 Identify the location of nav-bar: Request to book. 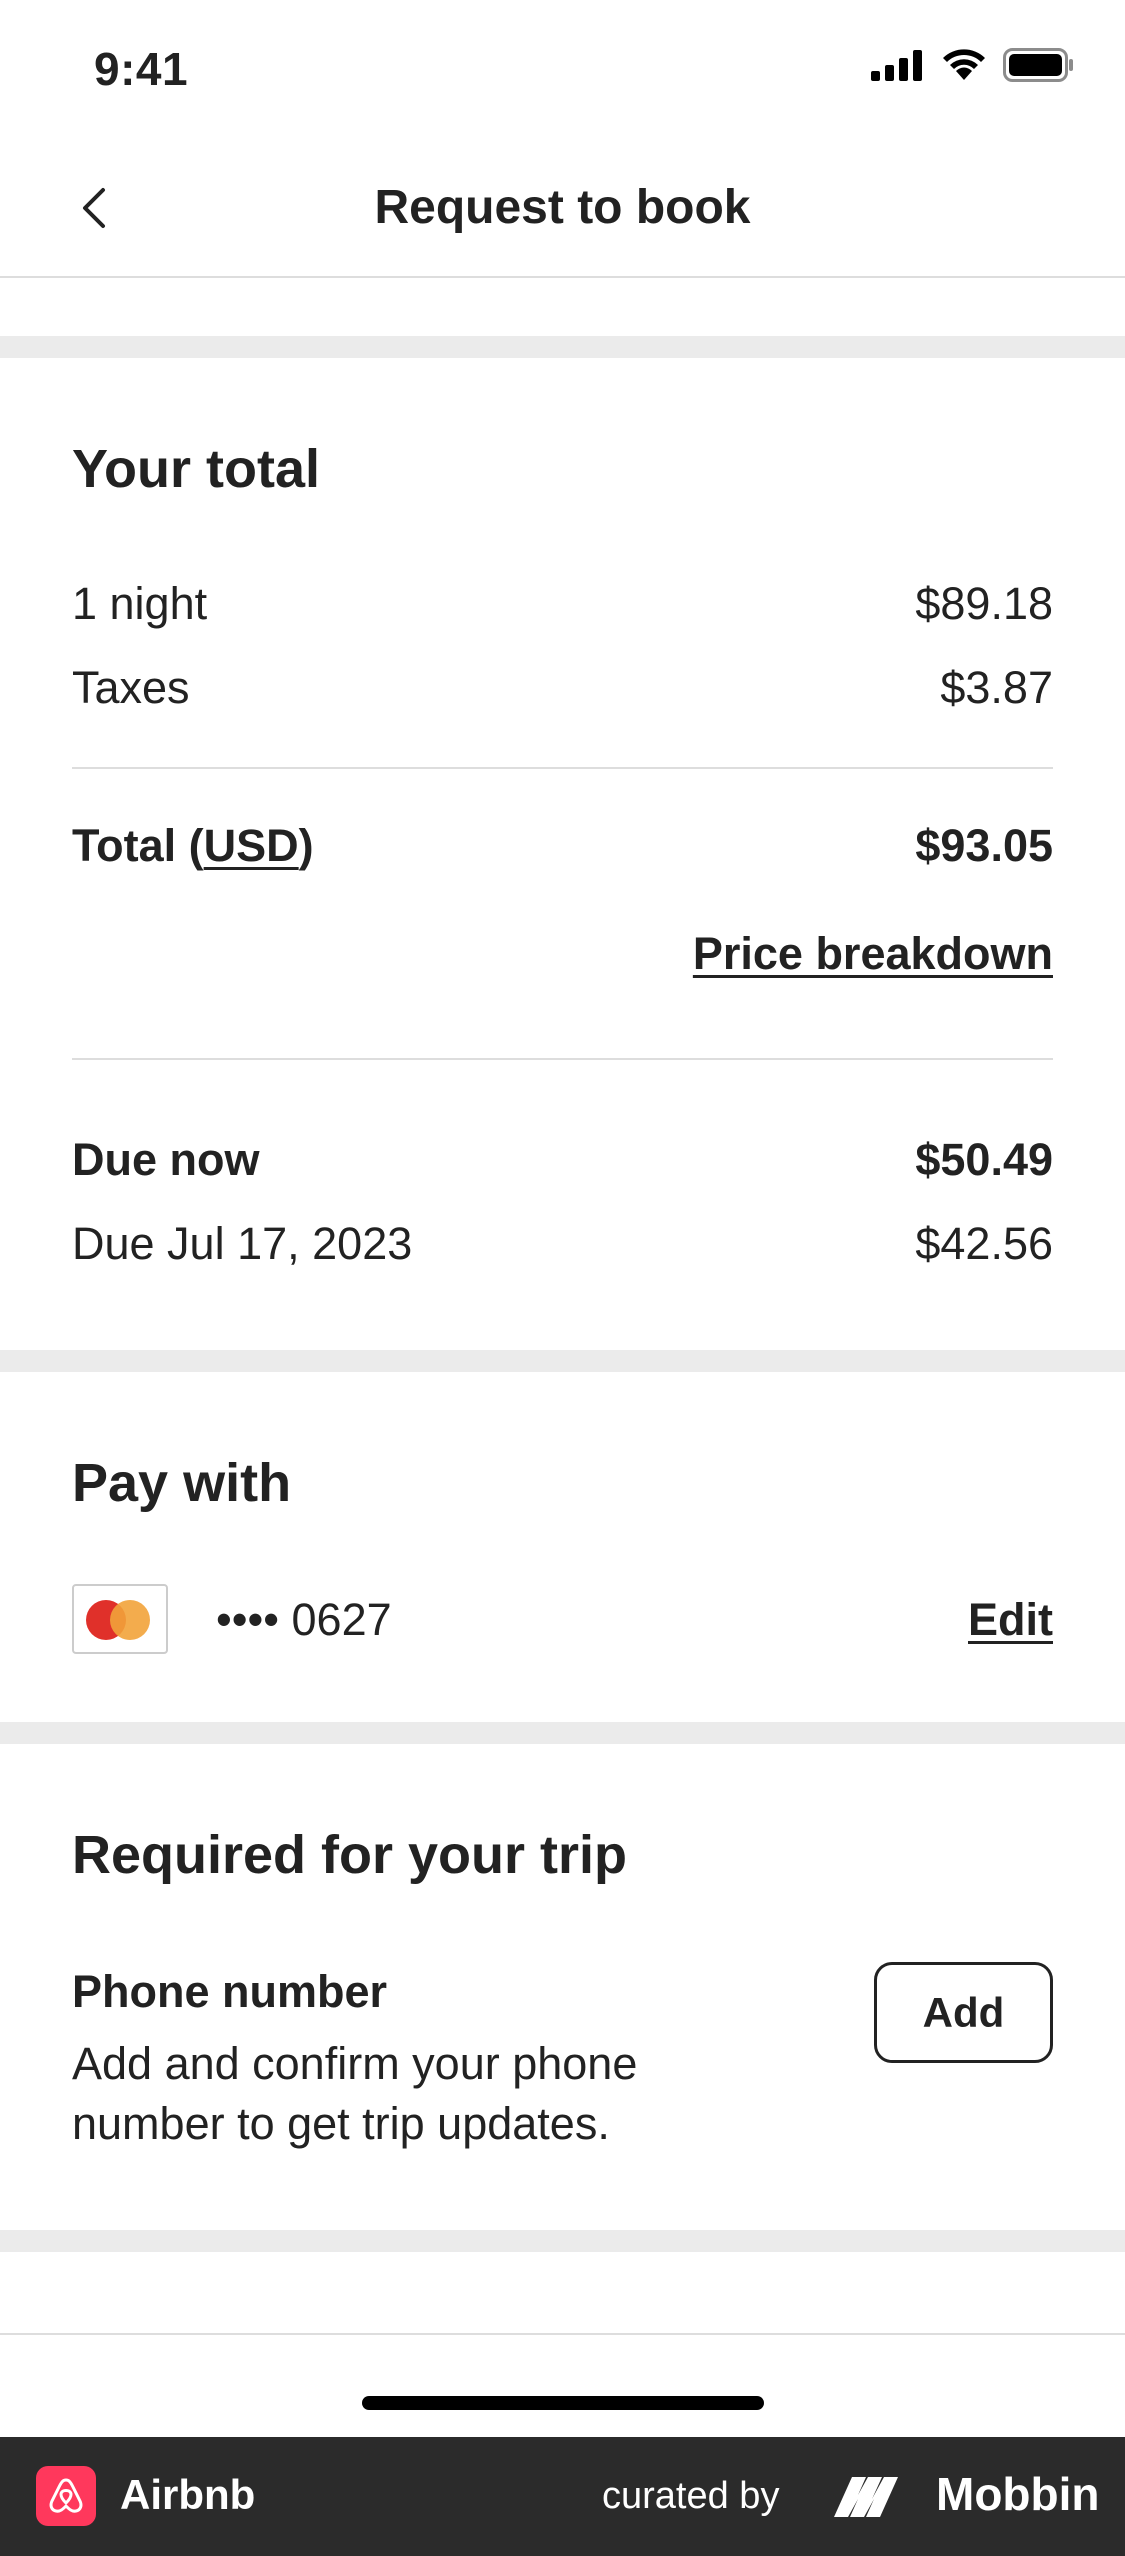
(562, 209).